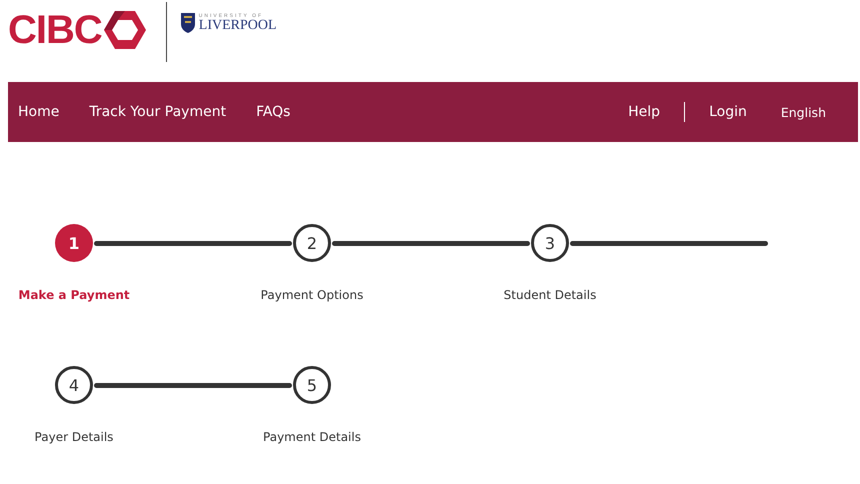  Describe the element at coordinates (312, 385) in the screenshot. I see `step-number: 5` at that location.